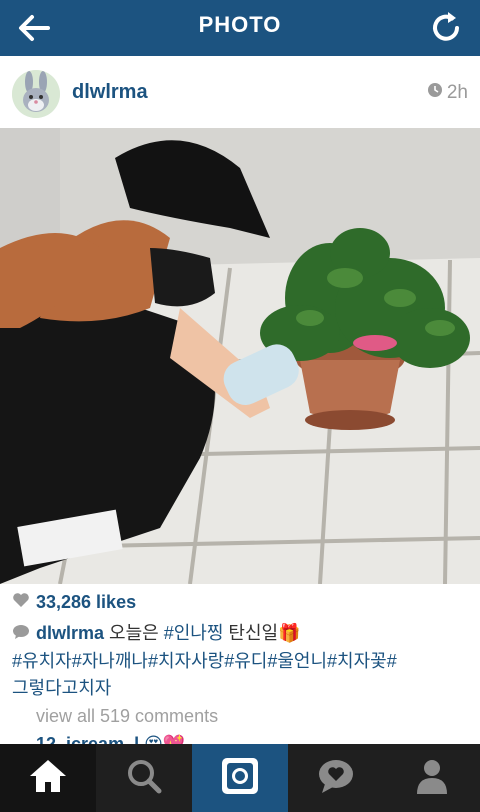 Image resolution: width=480 pixels, height=812 pixels. I want to click on post-header: dlwlrma 2h, so click(240, 92).